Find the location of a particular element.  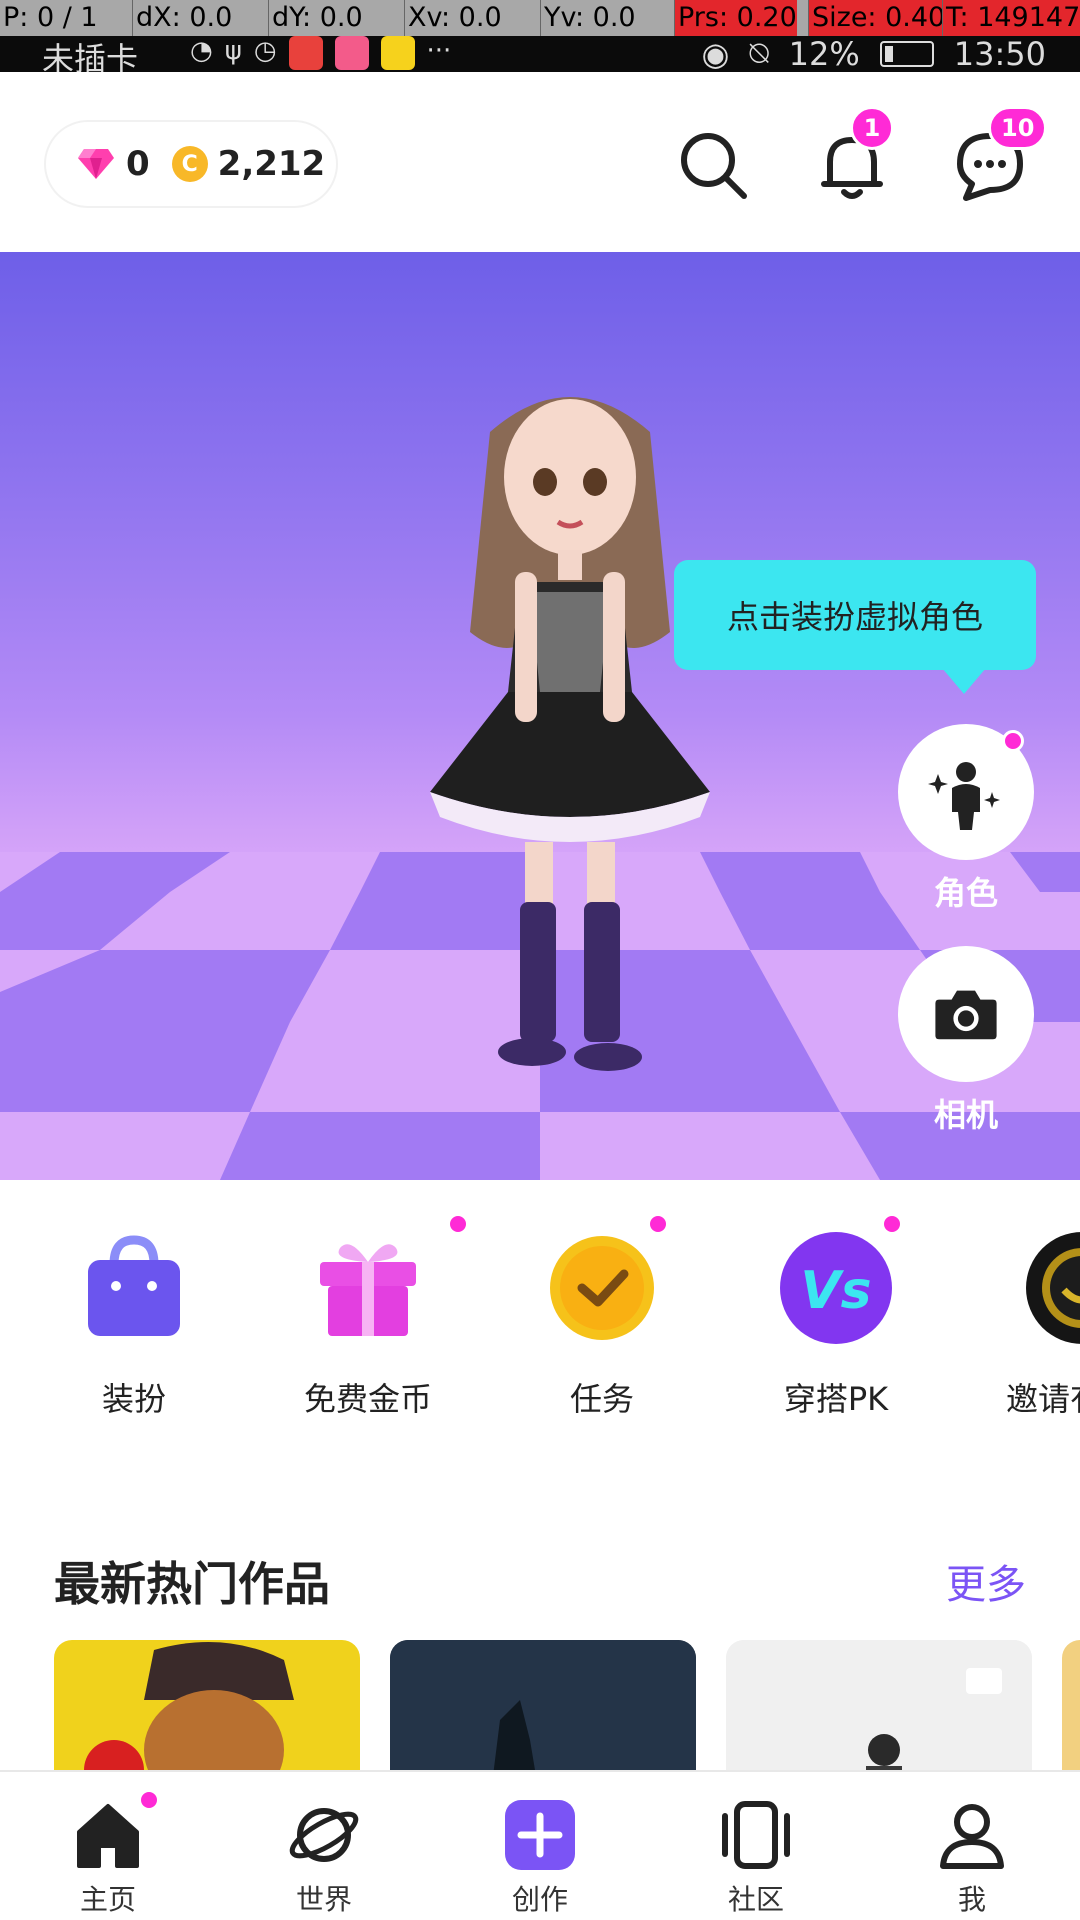

vs-icon: Vs is located at coordinates (839, 1280).